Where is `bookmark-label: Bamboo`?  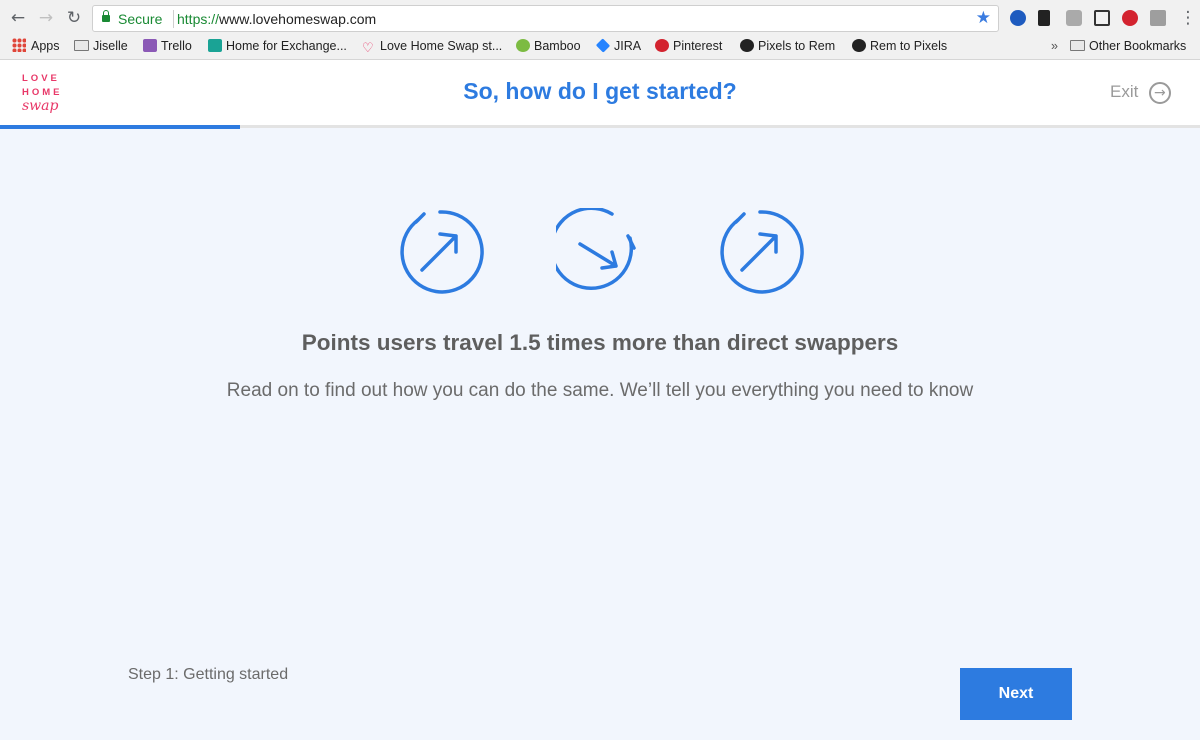 bookmark-label: Bamboo is located at coordinates (557, 46).